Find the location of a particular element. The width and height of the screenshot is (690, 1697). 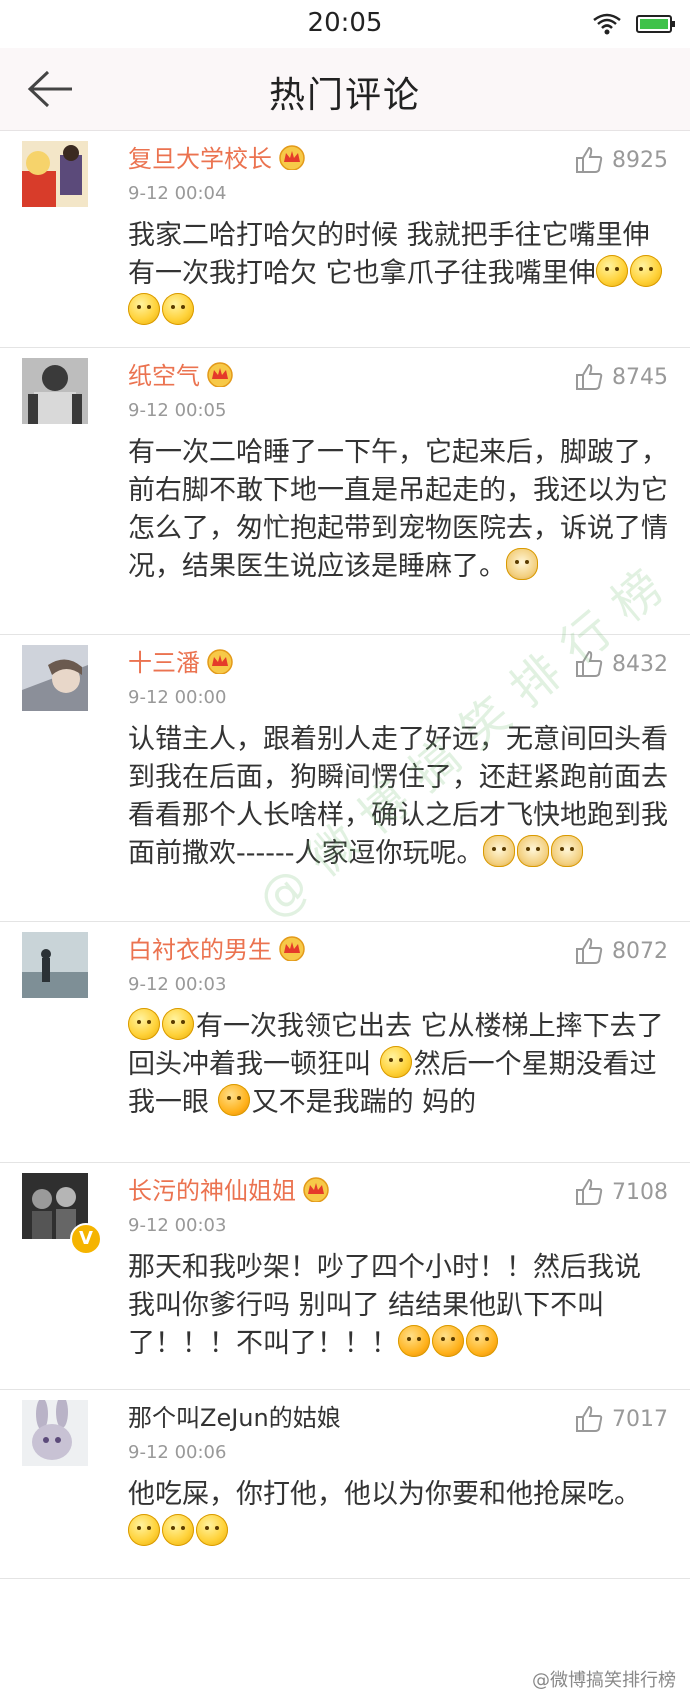

comment-text: 我家二哈打哈欠的时候 我就把手往它嘴里伸 有一次我打哈欠 它也拿爪子往我嘴里伸 is located at coordinates (398, 274).